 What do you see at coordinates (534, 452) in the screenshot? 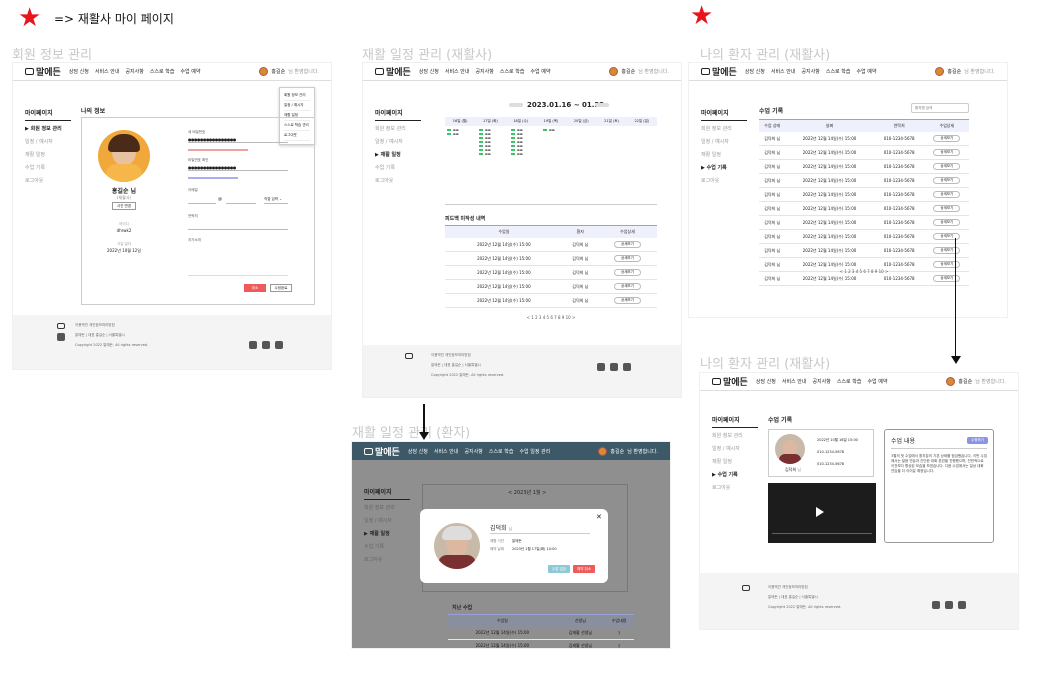
I see `nav-item: 수업 일정 관리` at bounding box center [534, 452].